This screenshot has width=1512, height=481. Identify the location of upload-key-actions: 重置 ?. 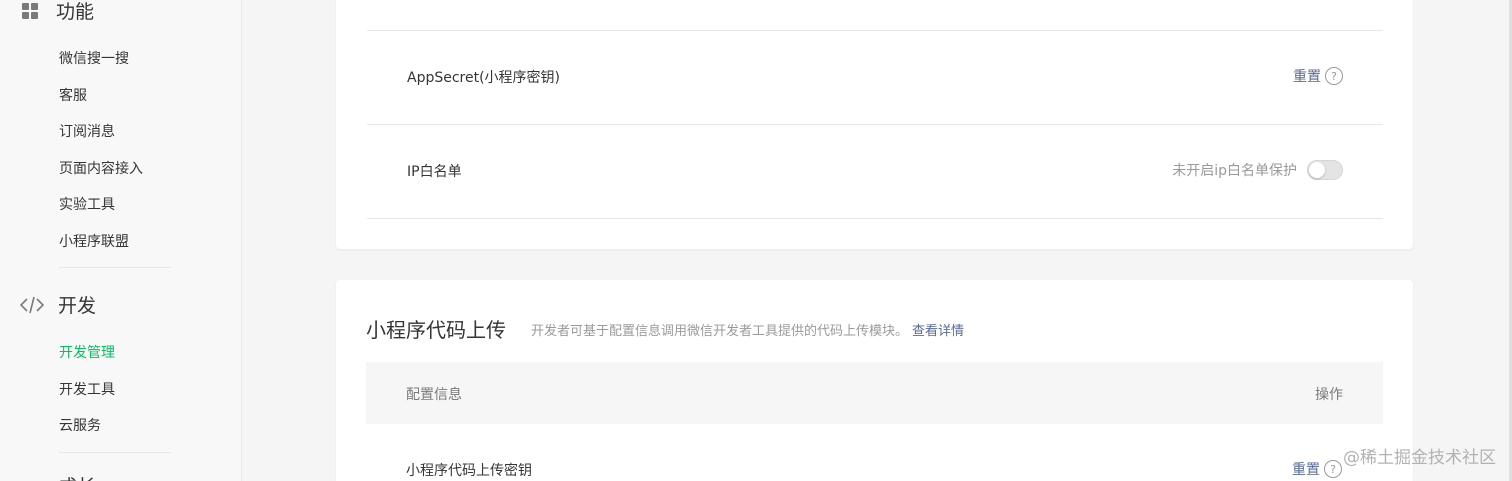
(1317, 469).